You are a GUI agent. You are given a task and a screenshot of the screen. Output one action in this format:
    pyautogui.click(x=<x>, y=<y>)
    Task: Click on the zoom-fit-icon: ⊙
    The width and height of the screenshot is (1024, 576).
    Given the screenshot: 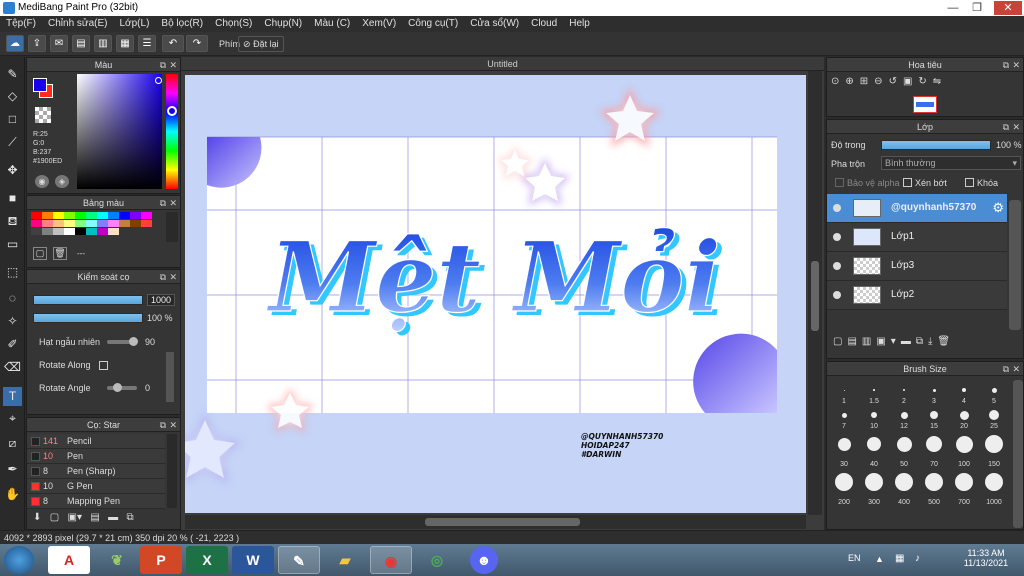 What is the action you would take?
    pyautogui.click(x=838, y=81)
    